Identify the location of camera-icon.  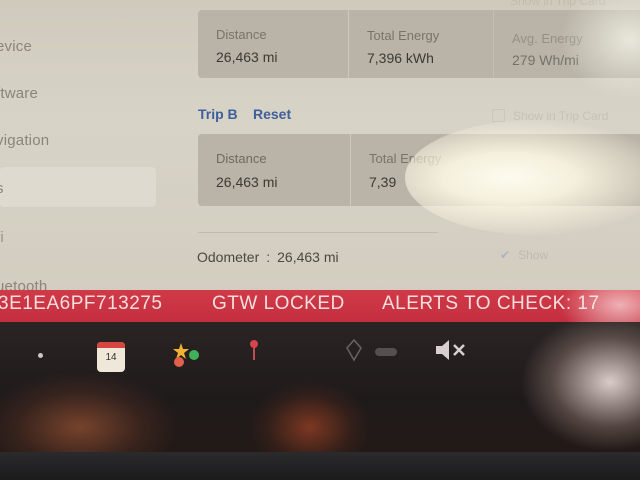
(386, 352).